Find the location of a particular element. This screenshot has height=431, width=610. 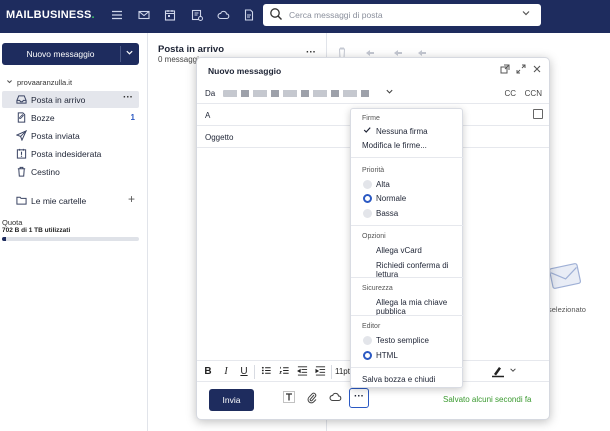

search-input is located at coordinates (399, 15).